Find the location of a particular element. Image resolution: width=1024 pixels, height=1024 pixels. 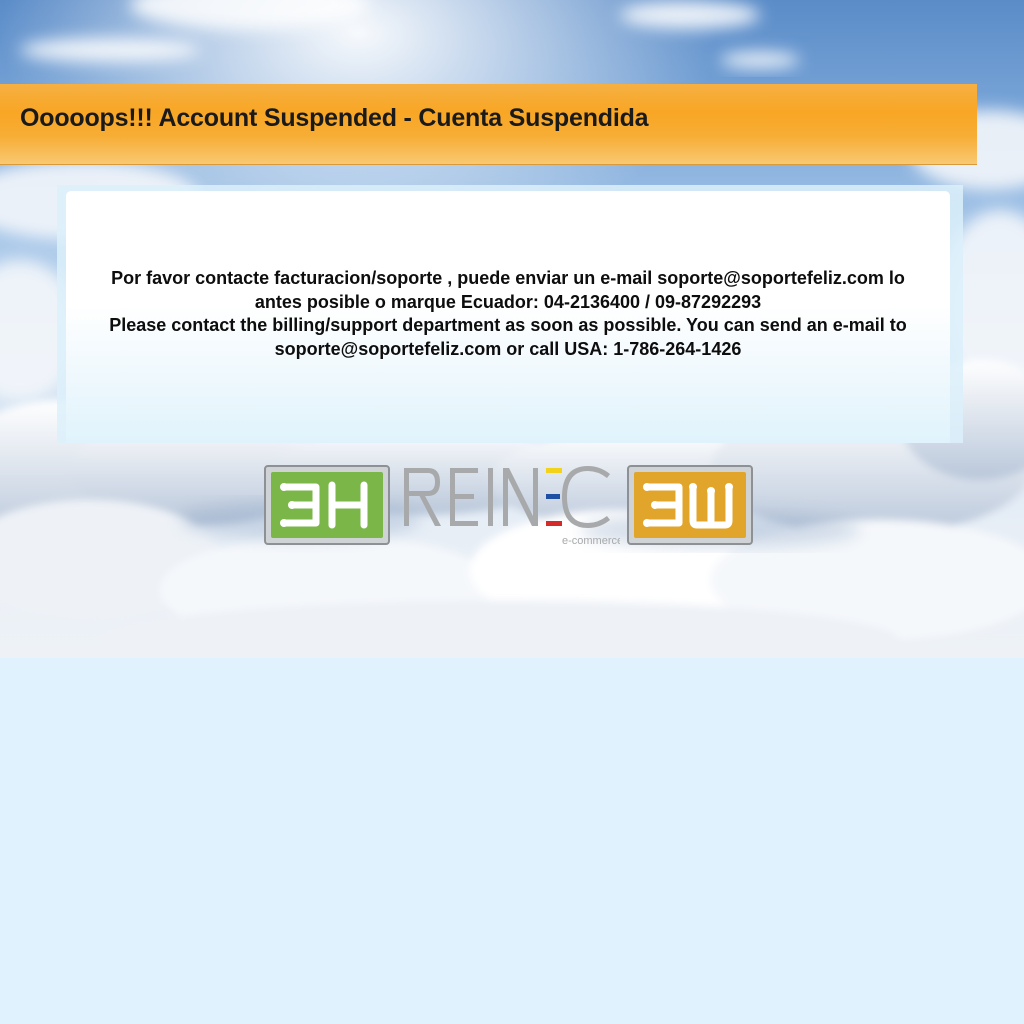

3h-logo-icon is located at coordinates (327, 505).